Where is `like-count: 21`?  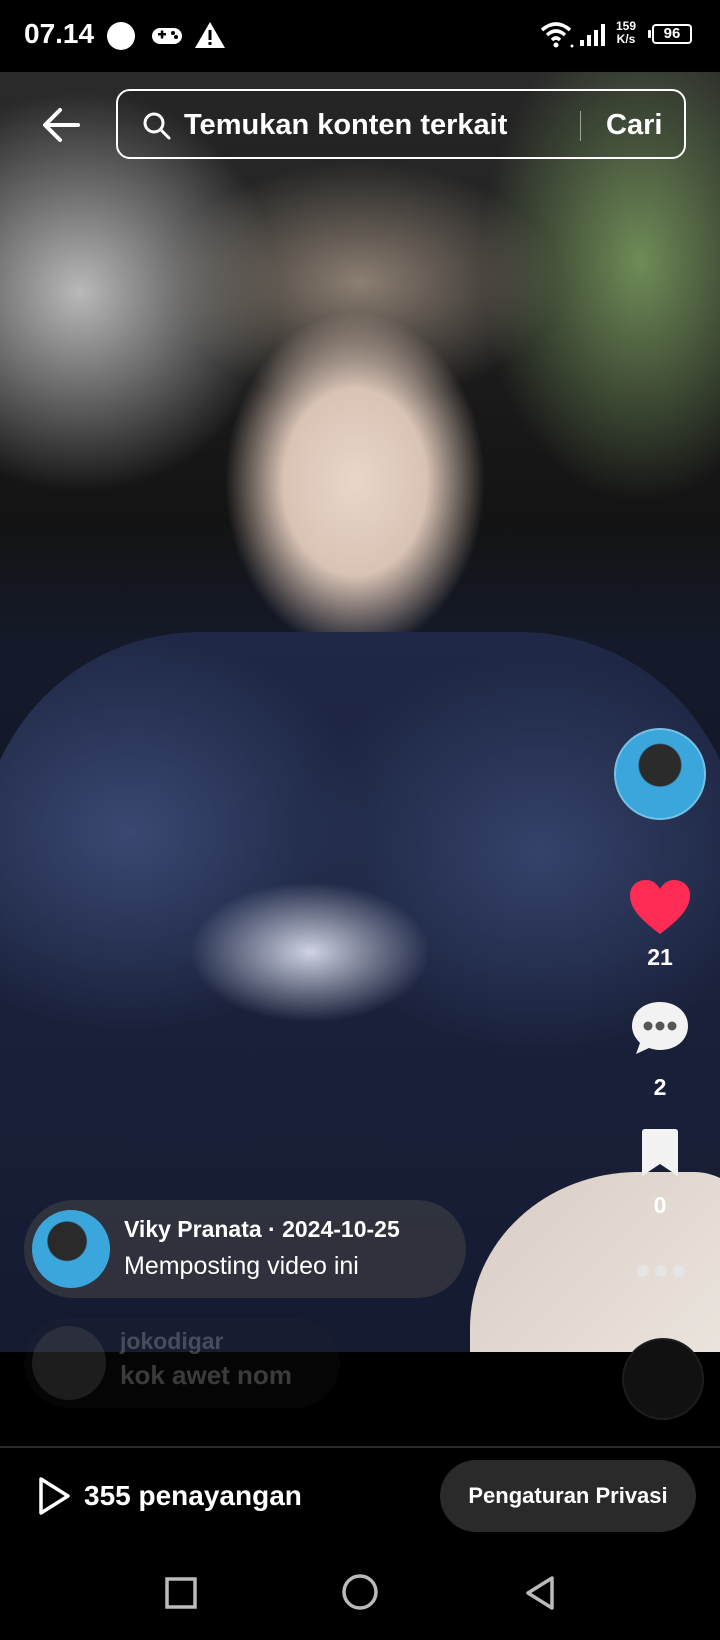
like-count: 21 is located at coordinates (660, 957).